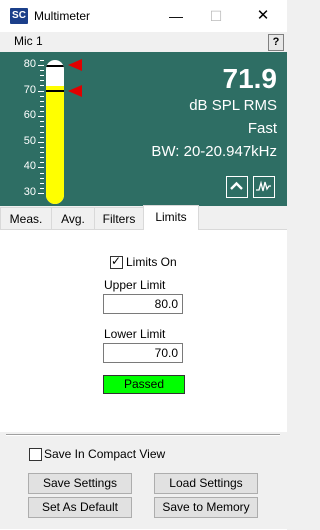 This screenshot has width=320, height=530. Describe the element at coordinates (143, 16) in the screenshot. I see `title-bar: SC Multimeter — ☐ ✕` at that location.